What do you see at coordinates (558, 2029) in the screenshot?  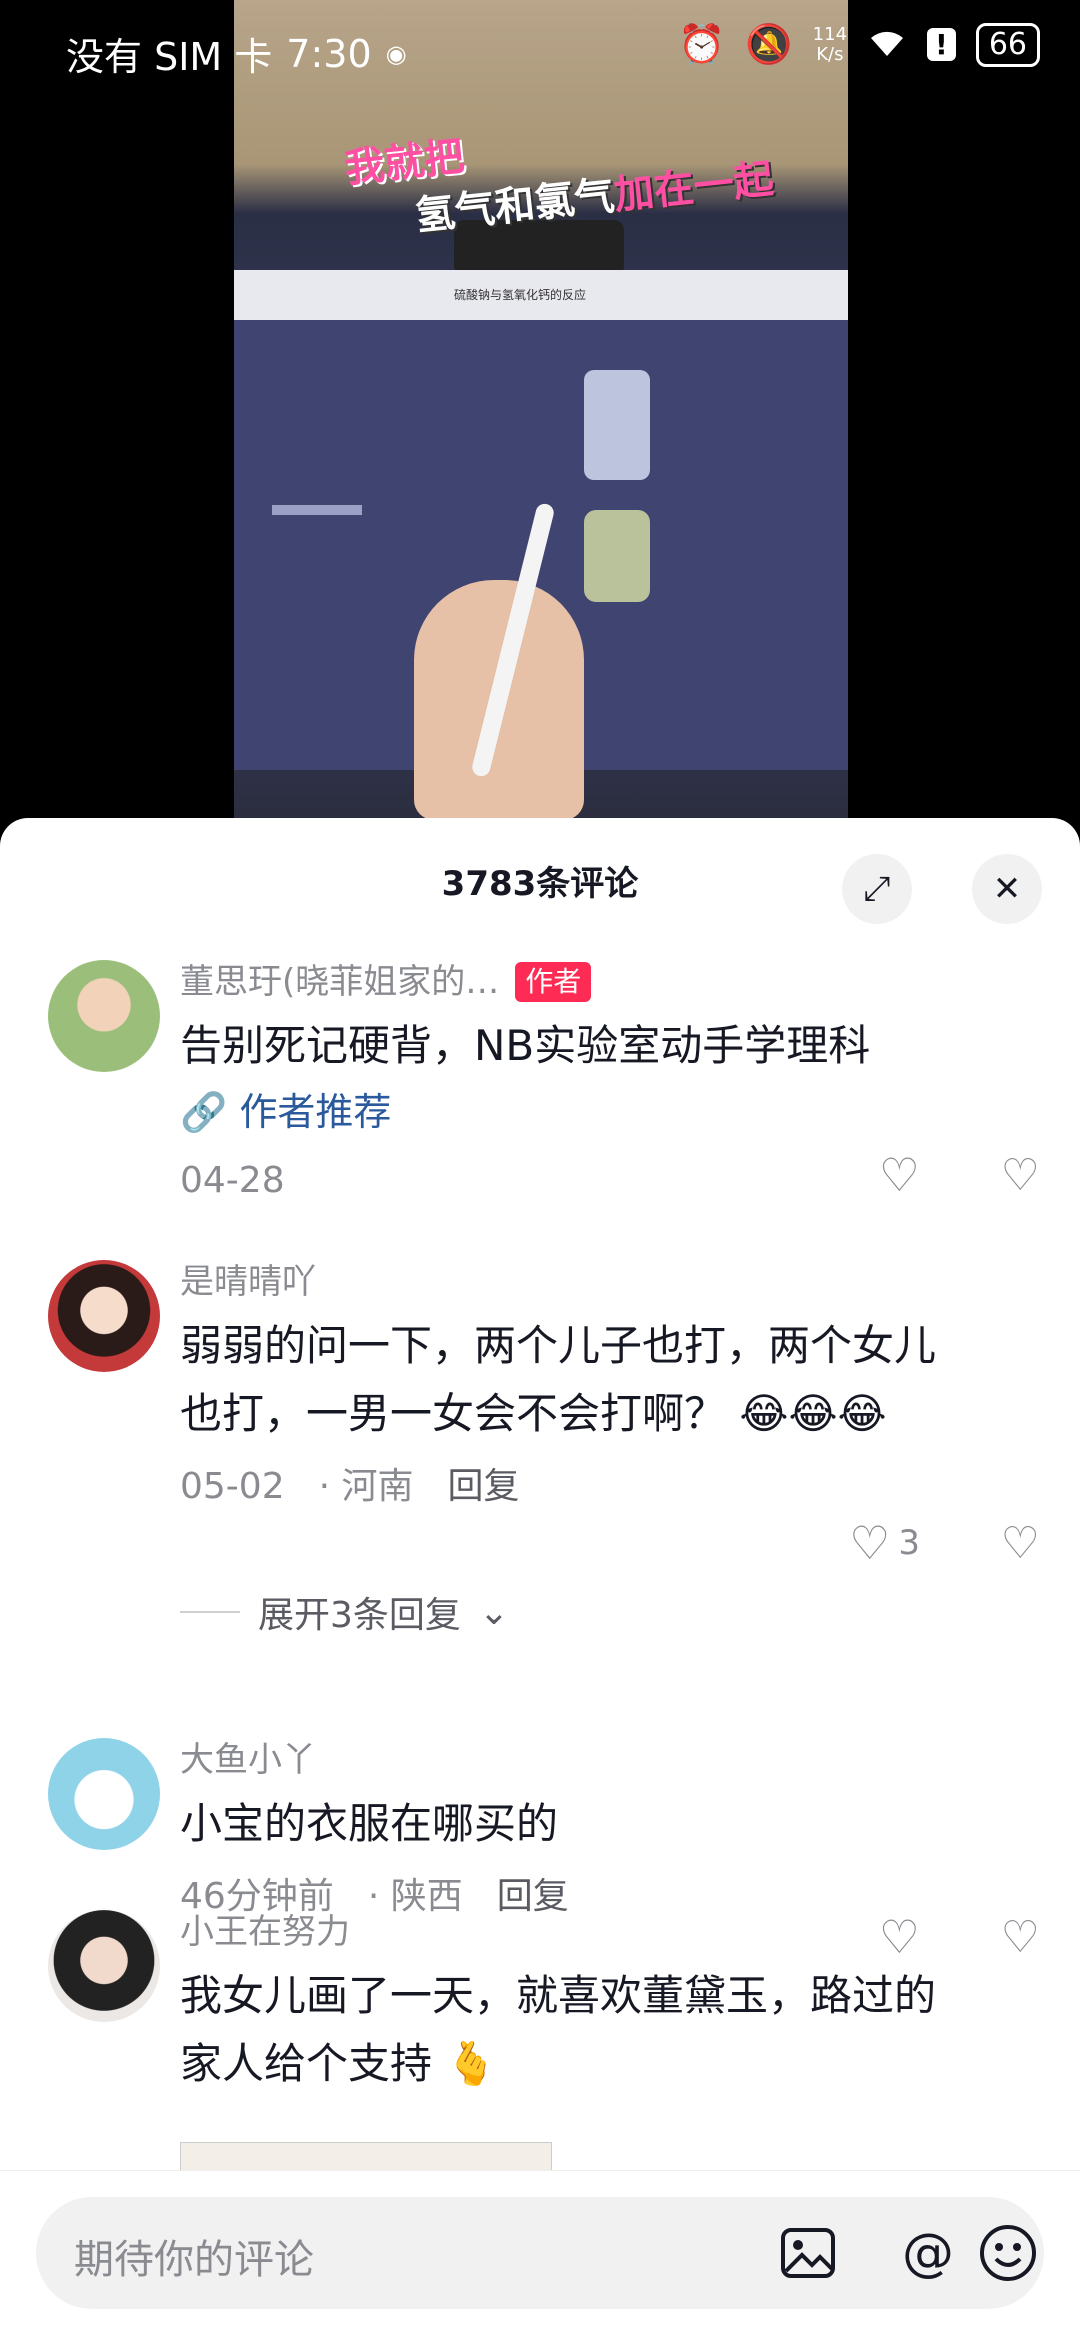 I see `comment-text: 我女儿画了一天，就喜欢董黛玉，路过的 家人给个支持 🫰` at bounding box center [558, 2029].